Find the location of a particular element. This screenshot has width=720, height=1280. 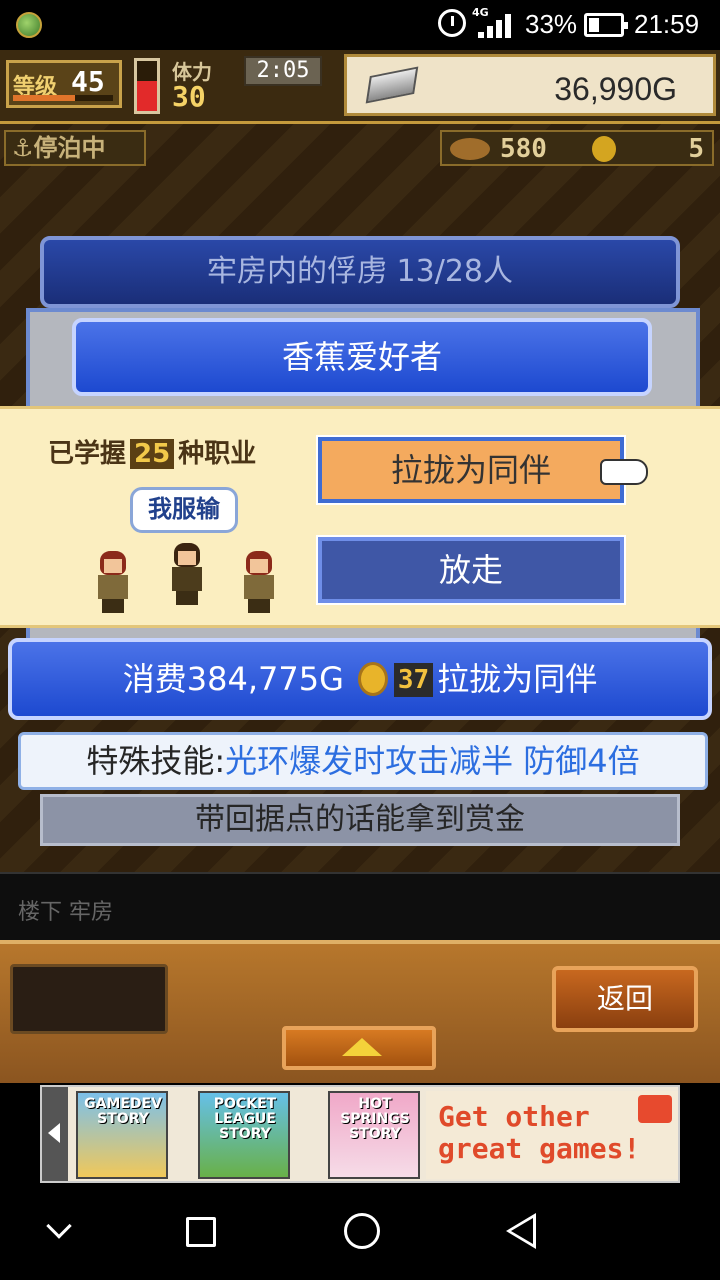

exp-bar is located at coordinates (63, 98).